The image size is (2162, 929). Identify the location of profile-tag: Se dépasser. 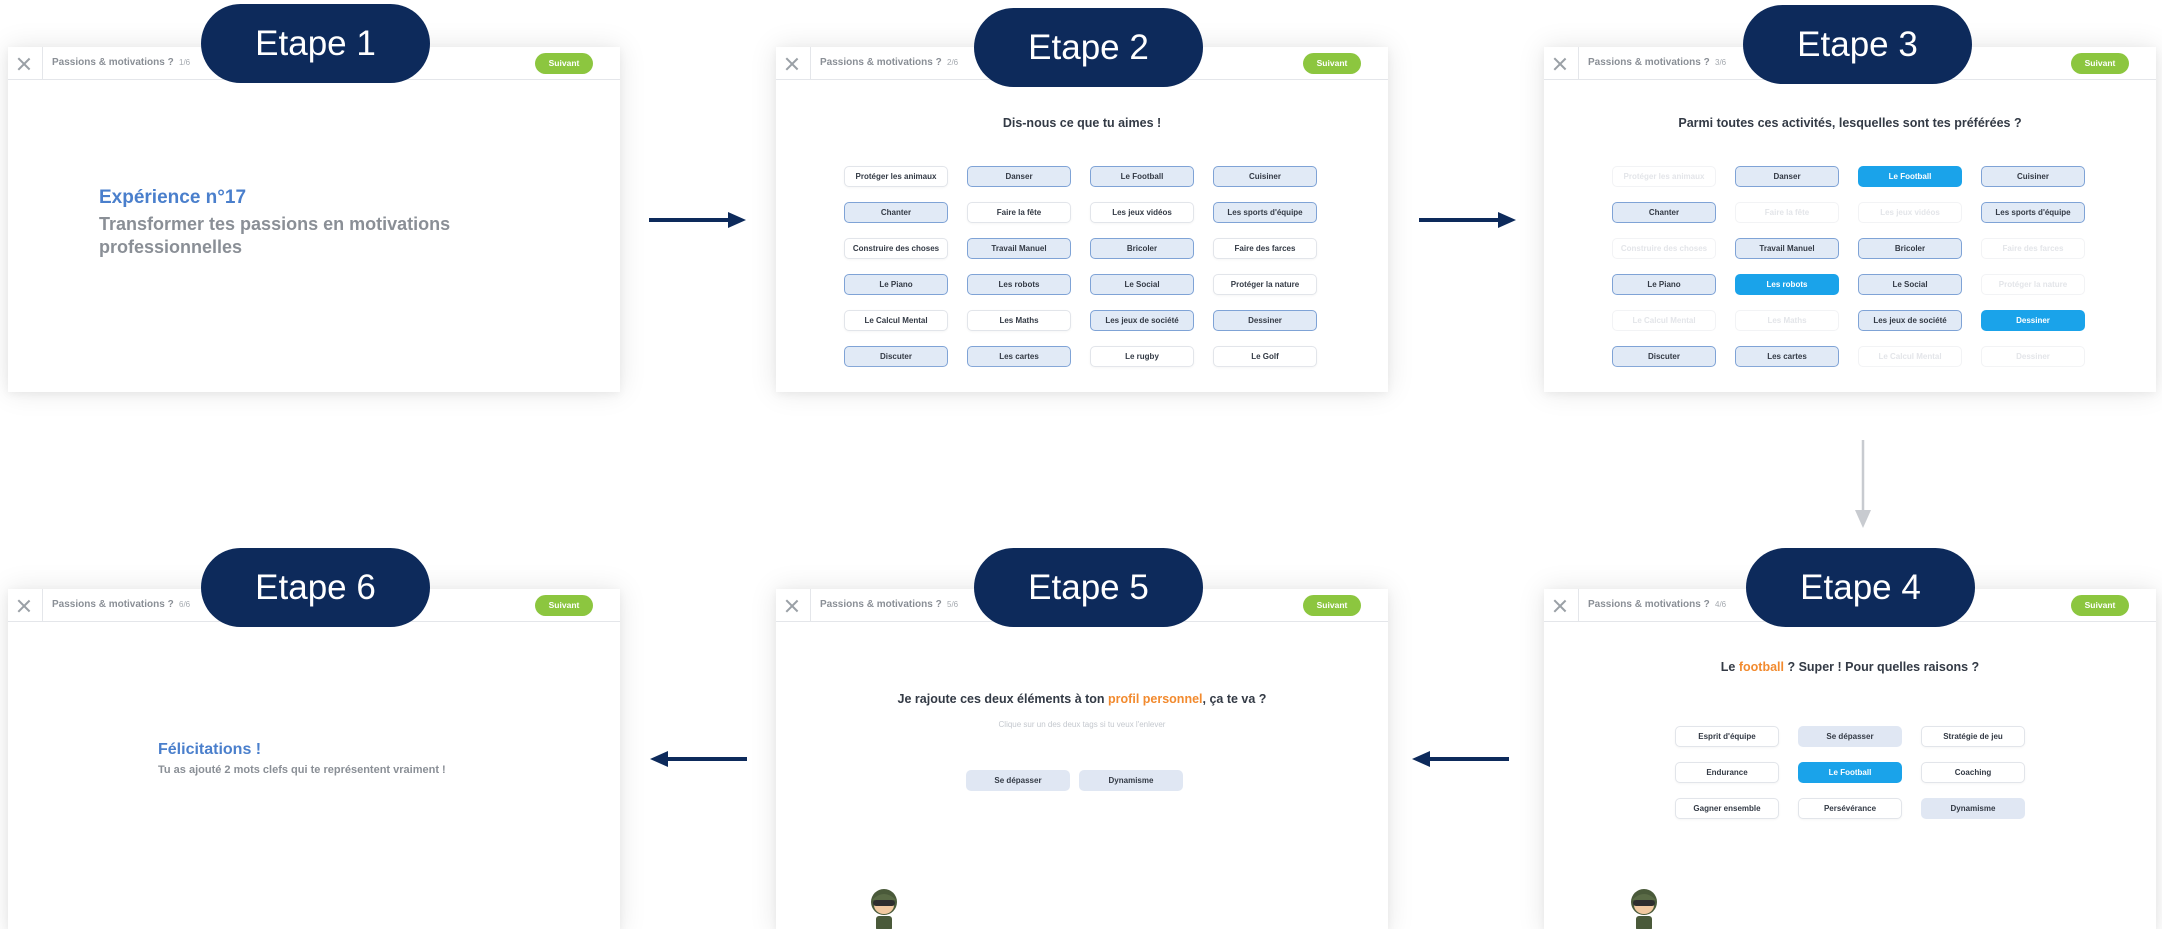
(1018, 780).